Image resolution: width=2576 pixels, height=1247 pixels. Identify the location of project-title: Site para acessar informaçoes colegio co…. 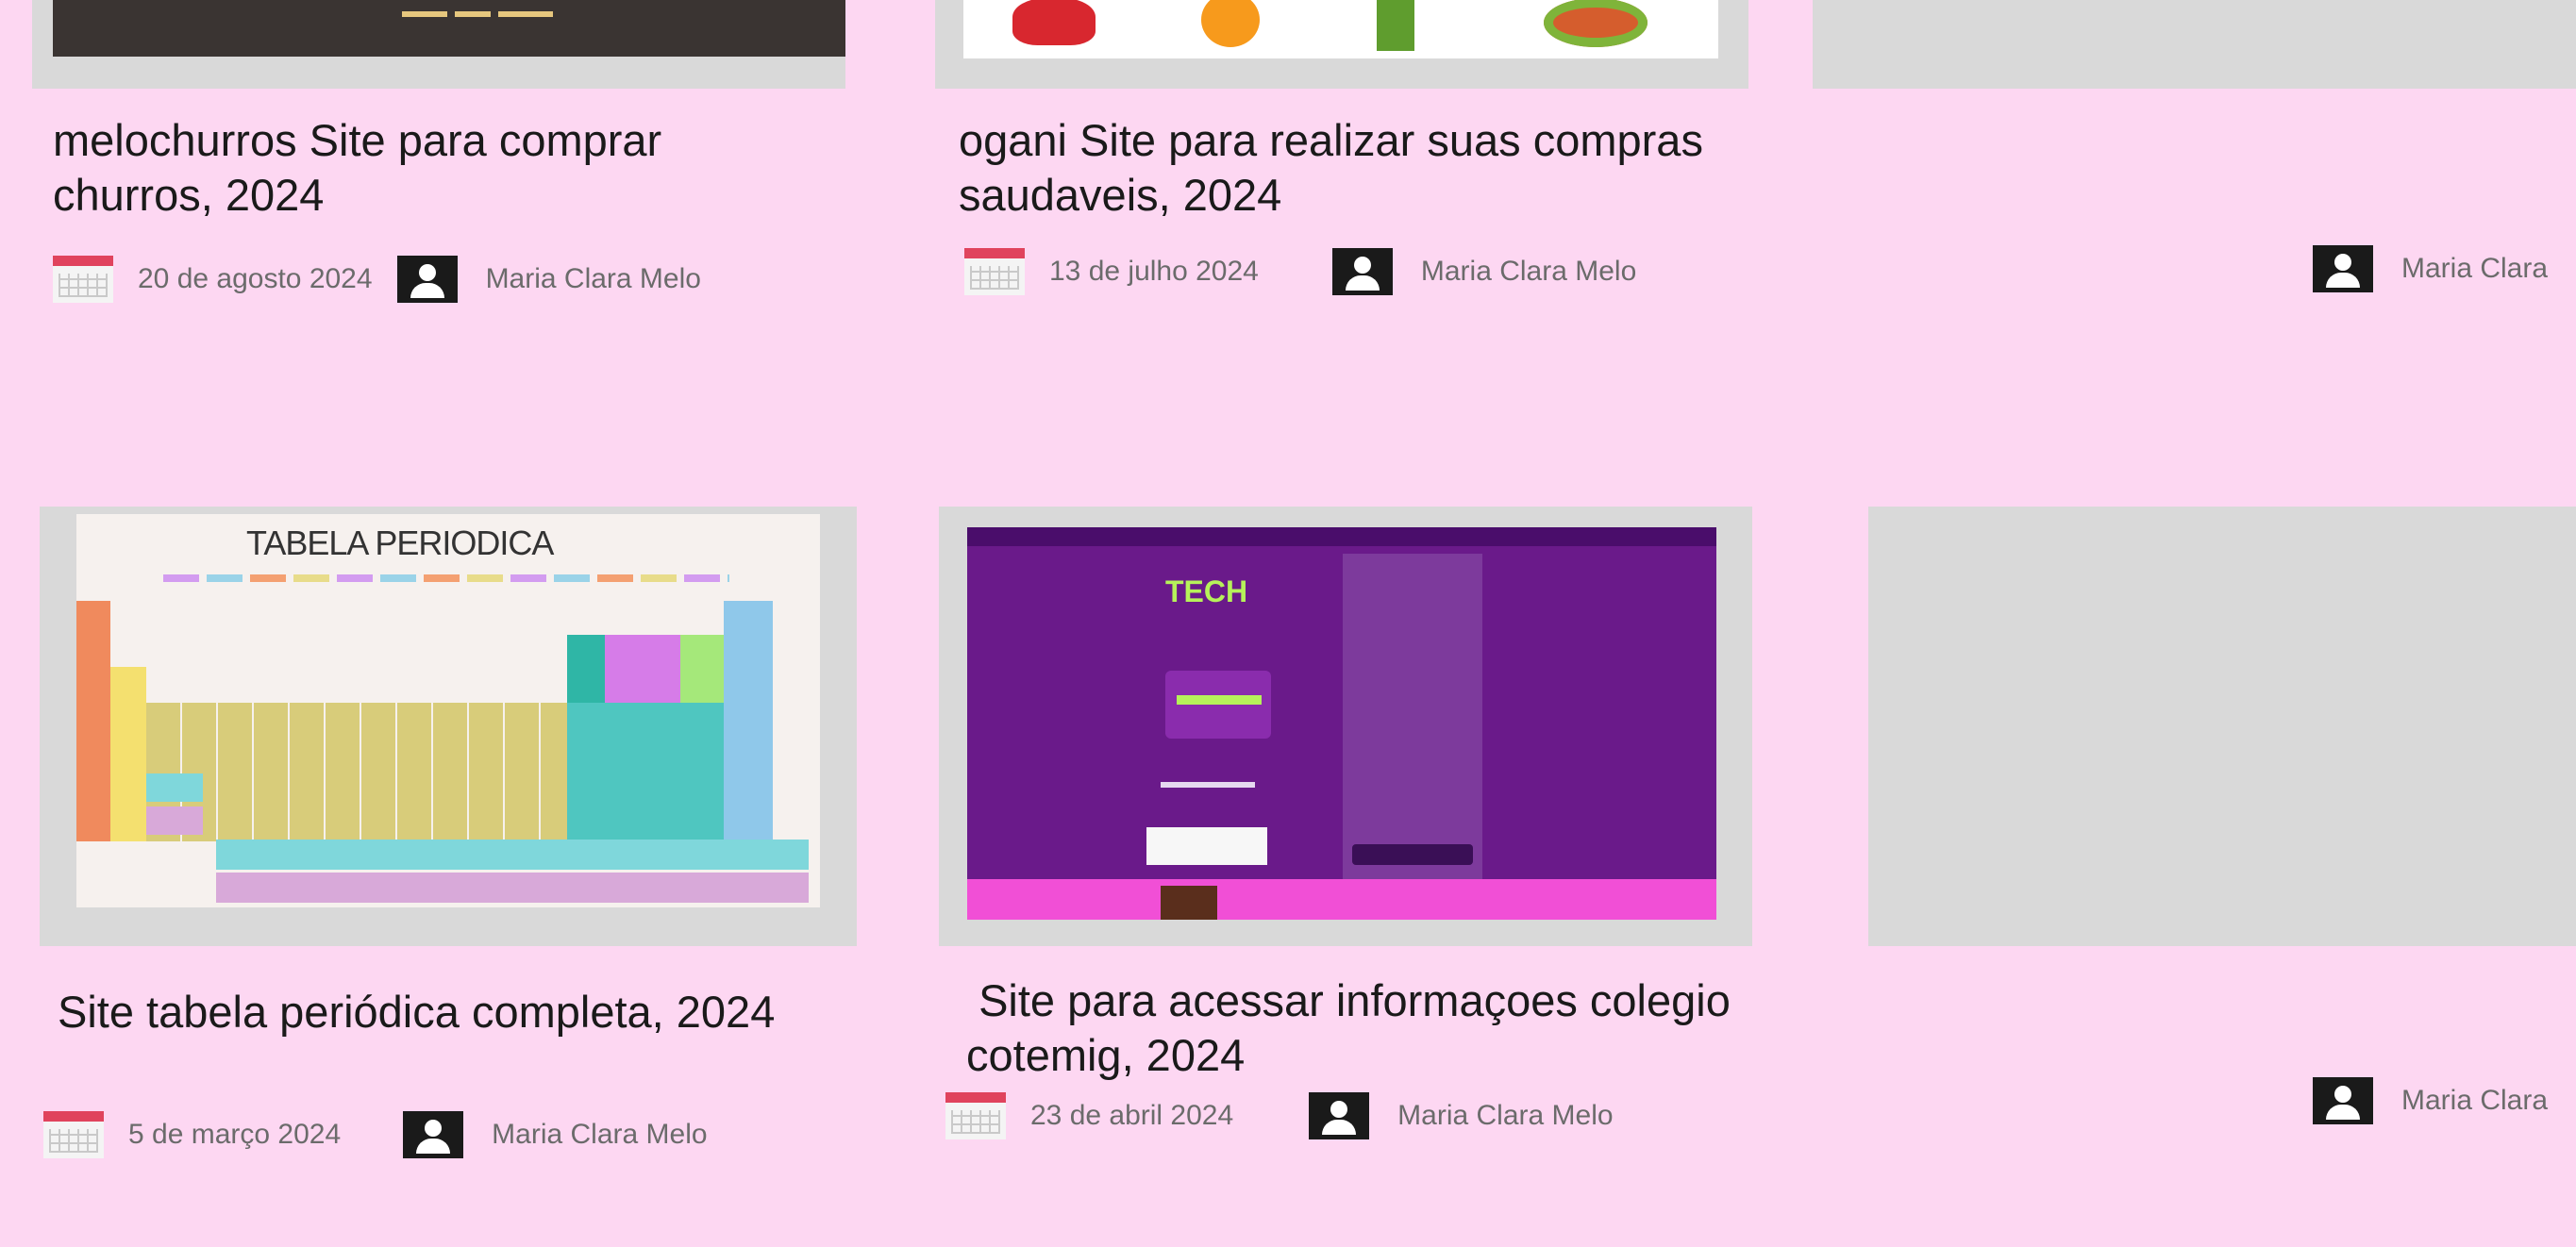
(1353, 1028).